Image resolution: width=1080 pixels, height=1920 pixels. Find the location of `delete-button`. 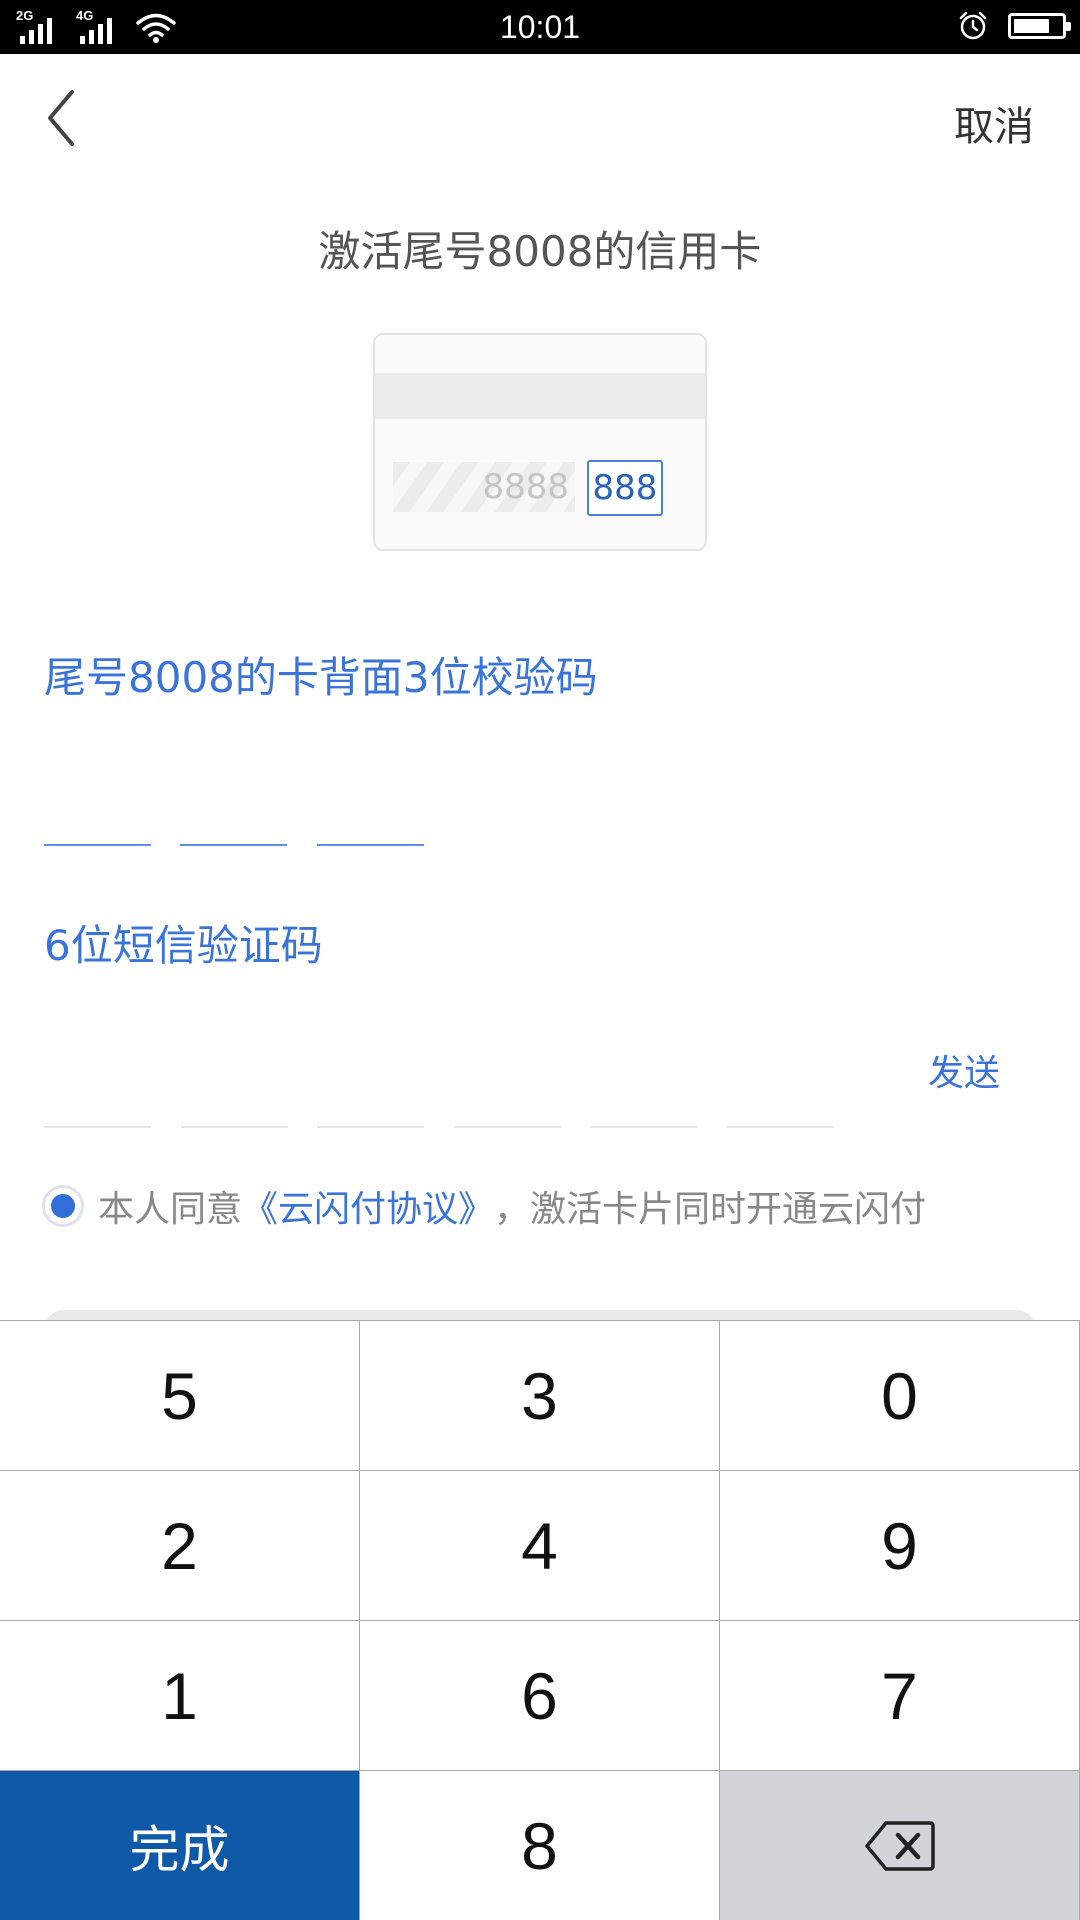

delete-button is located at coordinates (899, 1845).